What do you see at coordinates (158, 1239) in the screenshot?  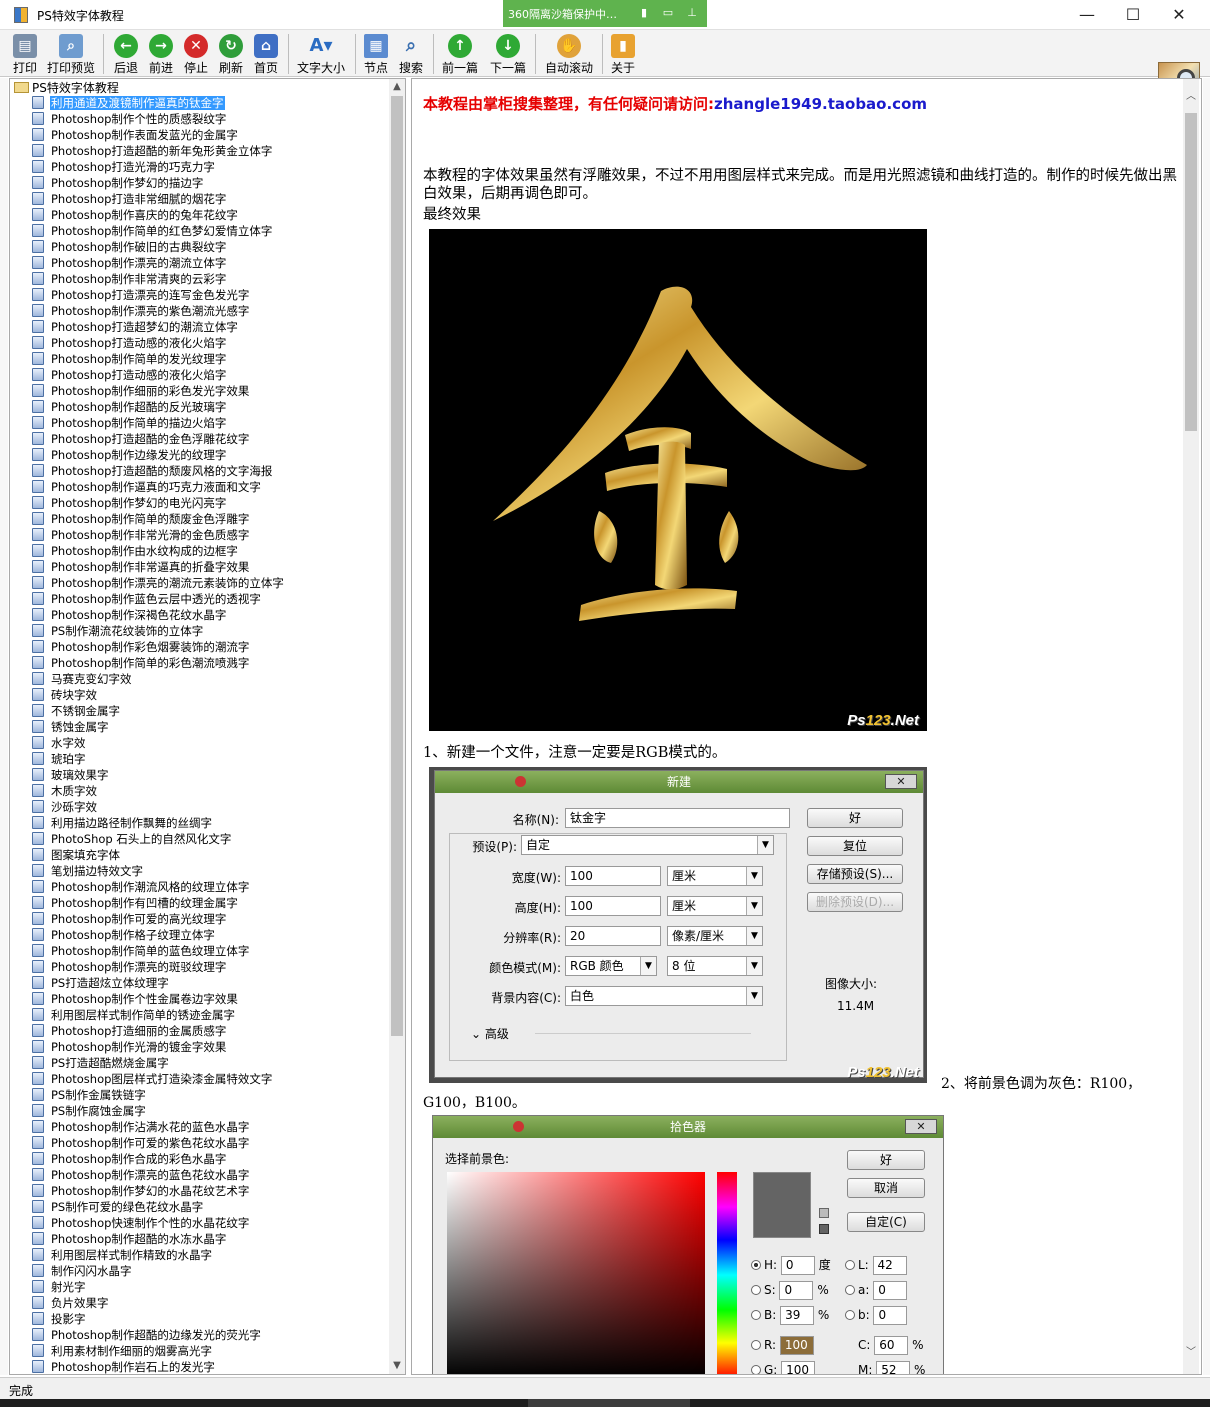 I see `tree-item: Photoshop制作超酷的水冻水晶字` at bounding box center [158, 1239].